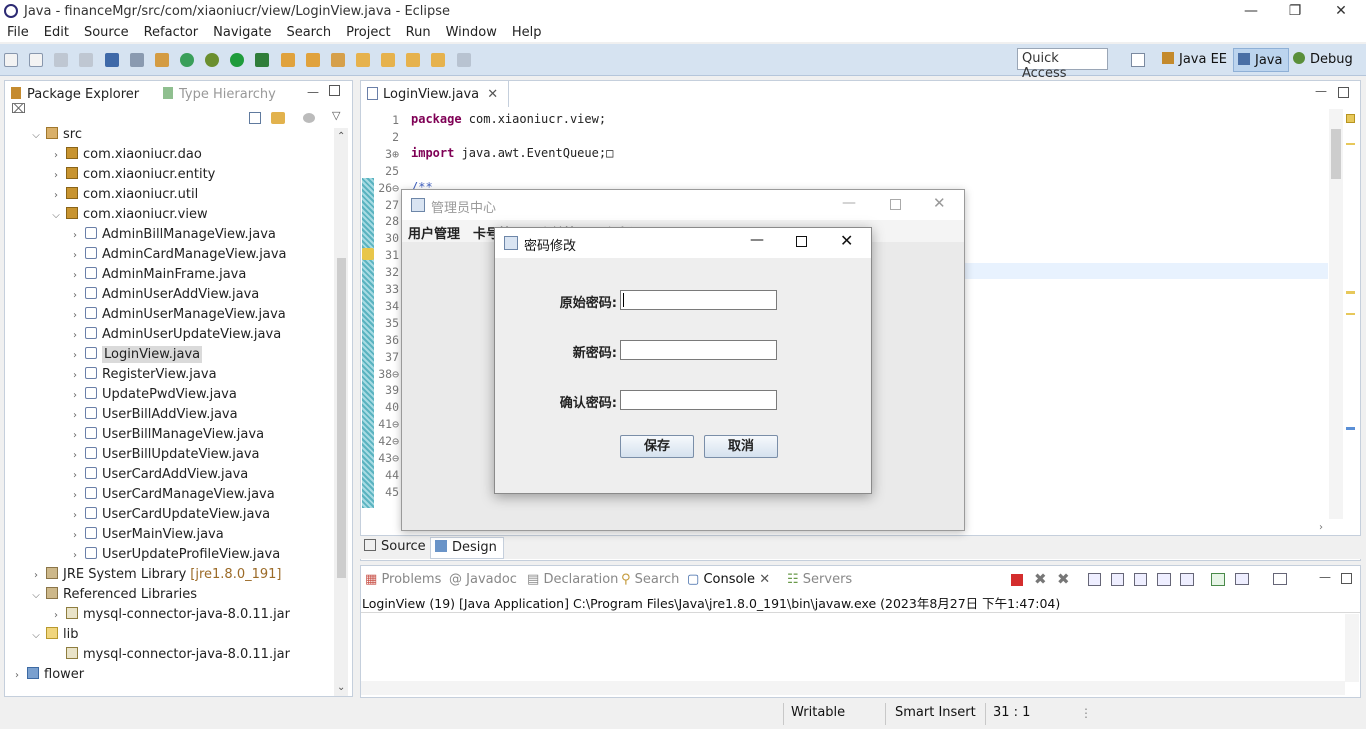 The height and width of the screenshot is (729, 1366). Describe the element at coordinates (153, 415) in the screenshot. I see `tree-item: › UserBillAddView.java` at that location.